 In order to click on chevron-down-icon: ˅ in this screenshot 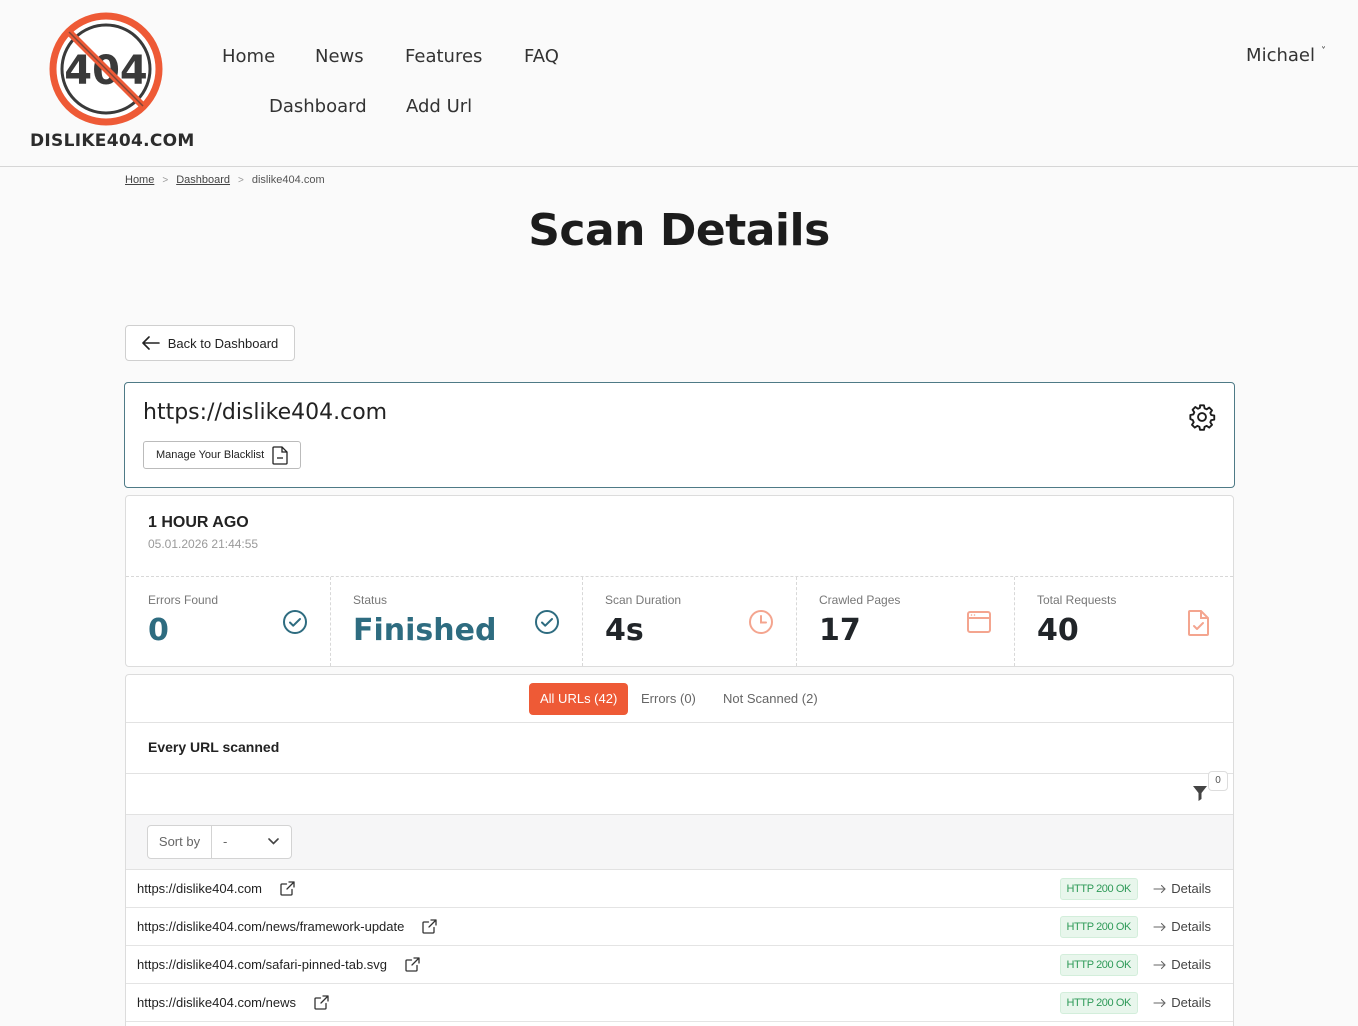, I will do `click(1323, 51)`.